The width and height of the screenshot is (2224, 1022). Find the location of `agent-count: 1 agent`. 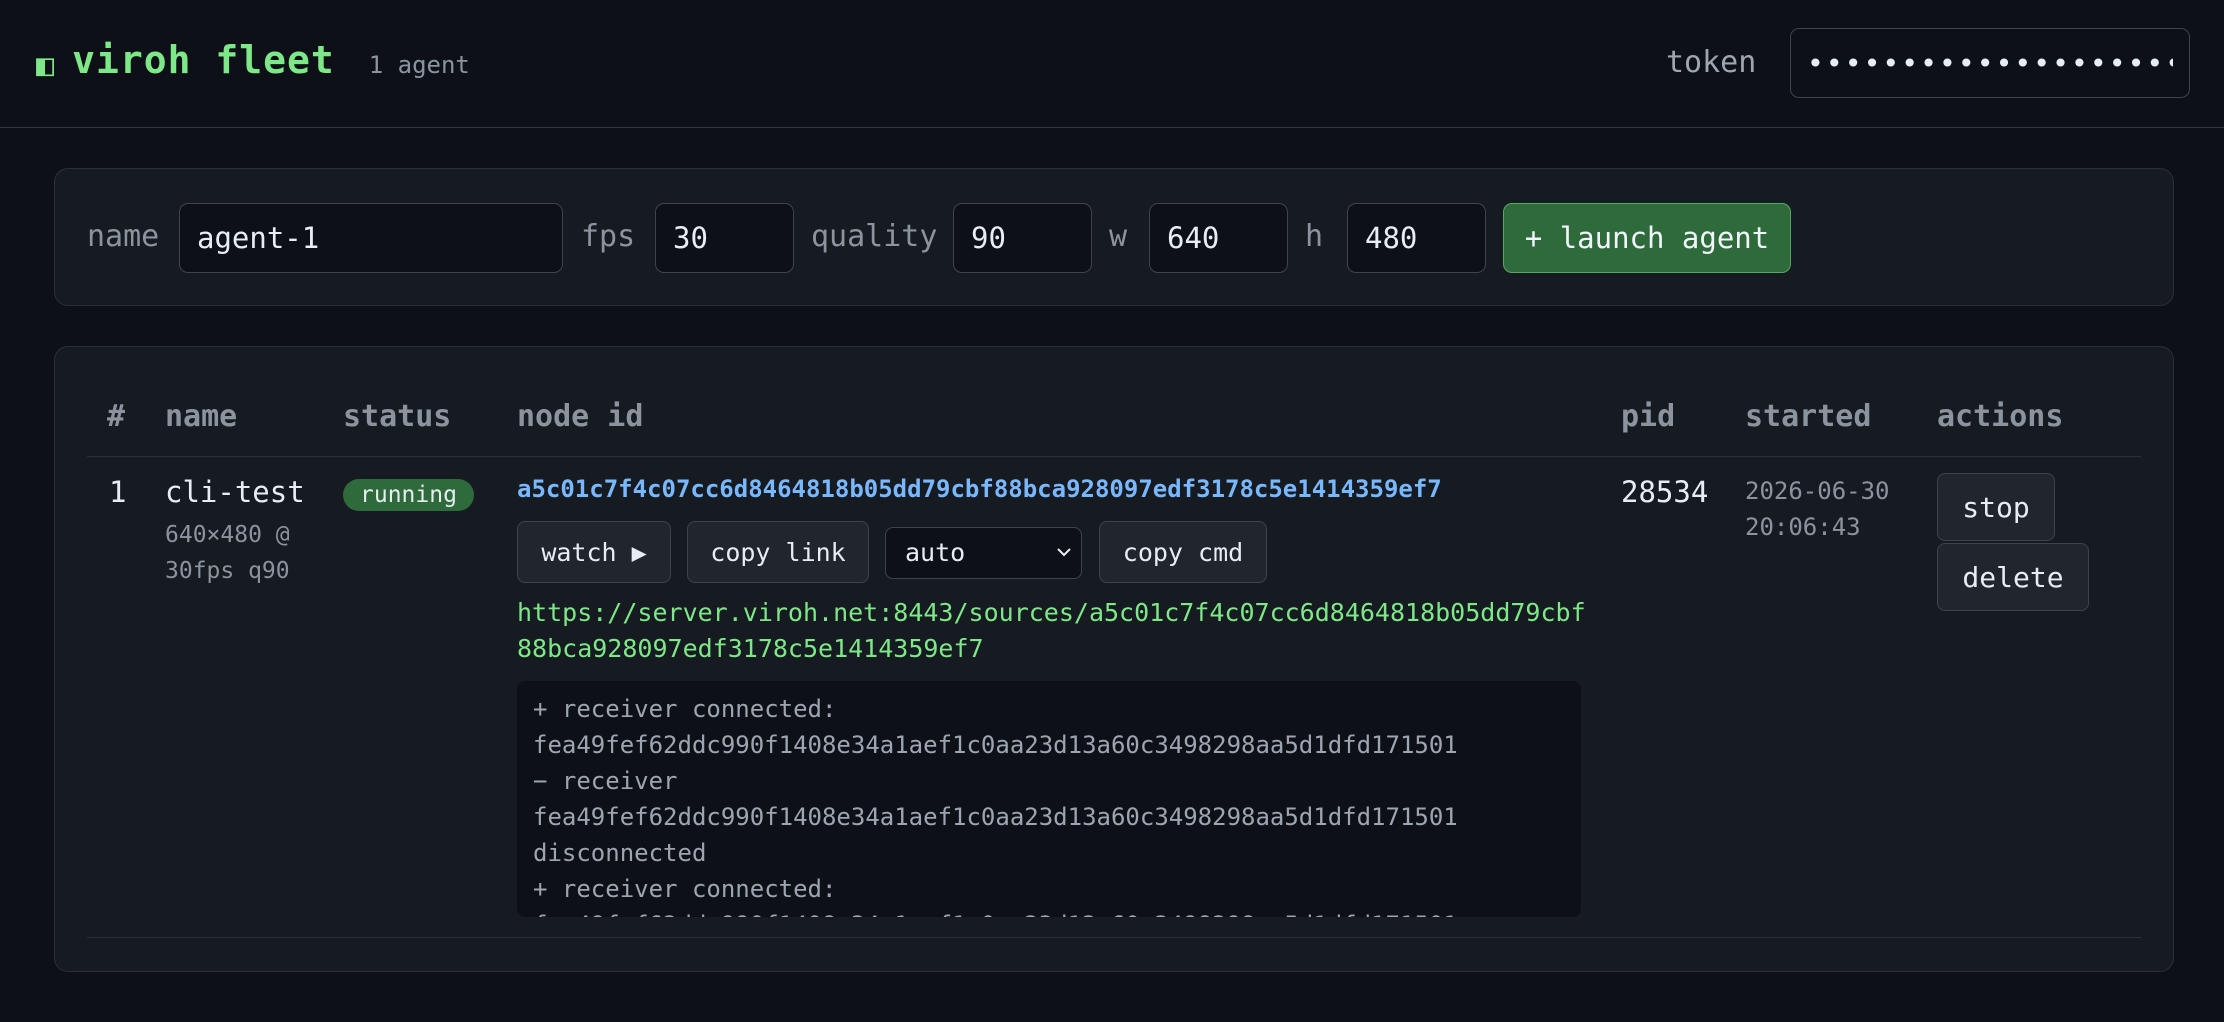

agent-count: 1 agent is located at coordinates (419, 65).